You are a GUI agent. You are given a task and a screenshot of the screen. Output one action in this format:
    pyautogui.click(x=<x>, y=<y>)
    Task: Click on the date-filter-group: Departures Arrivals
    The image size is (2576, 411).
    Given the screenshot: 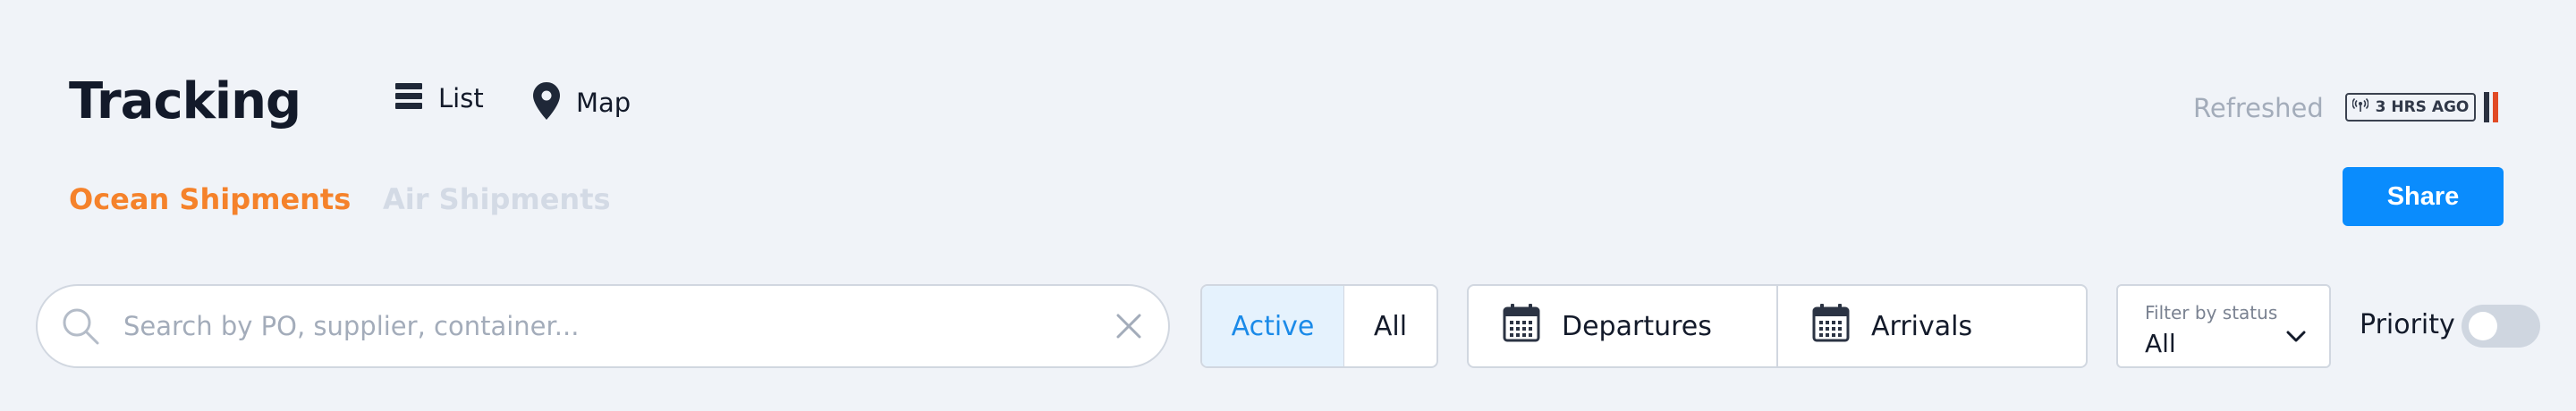 What is the action you would take?
    pyautogui.click(x=1777, y=326)
    